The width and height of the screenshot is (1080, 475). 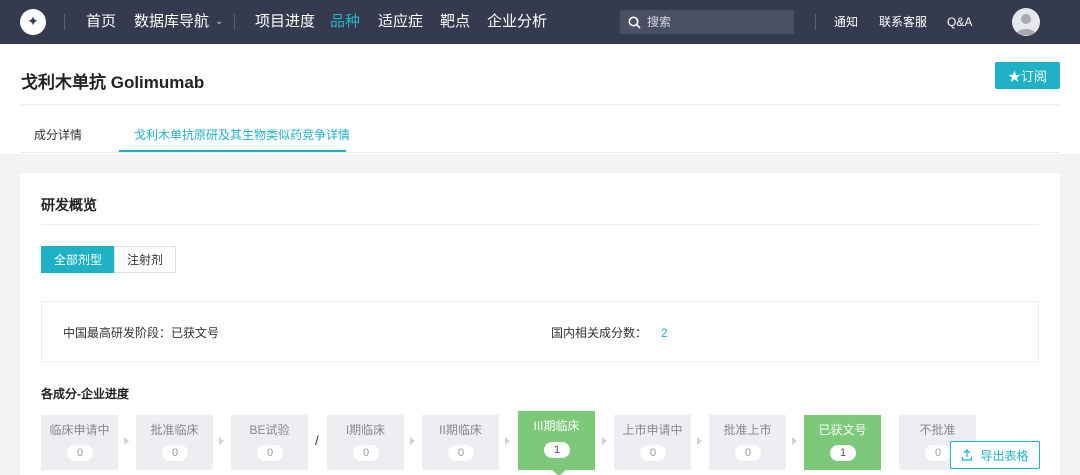 I want to click on nav-item-database: 数据库导航 ⌄, so click(x=178, y=22).